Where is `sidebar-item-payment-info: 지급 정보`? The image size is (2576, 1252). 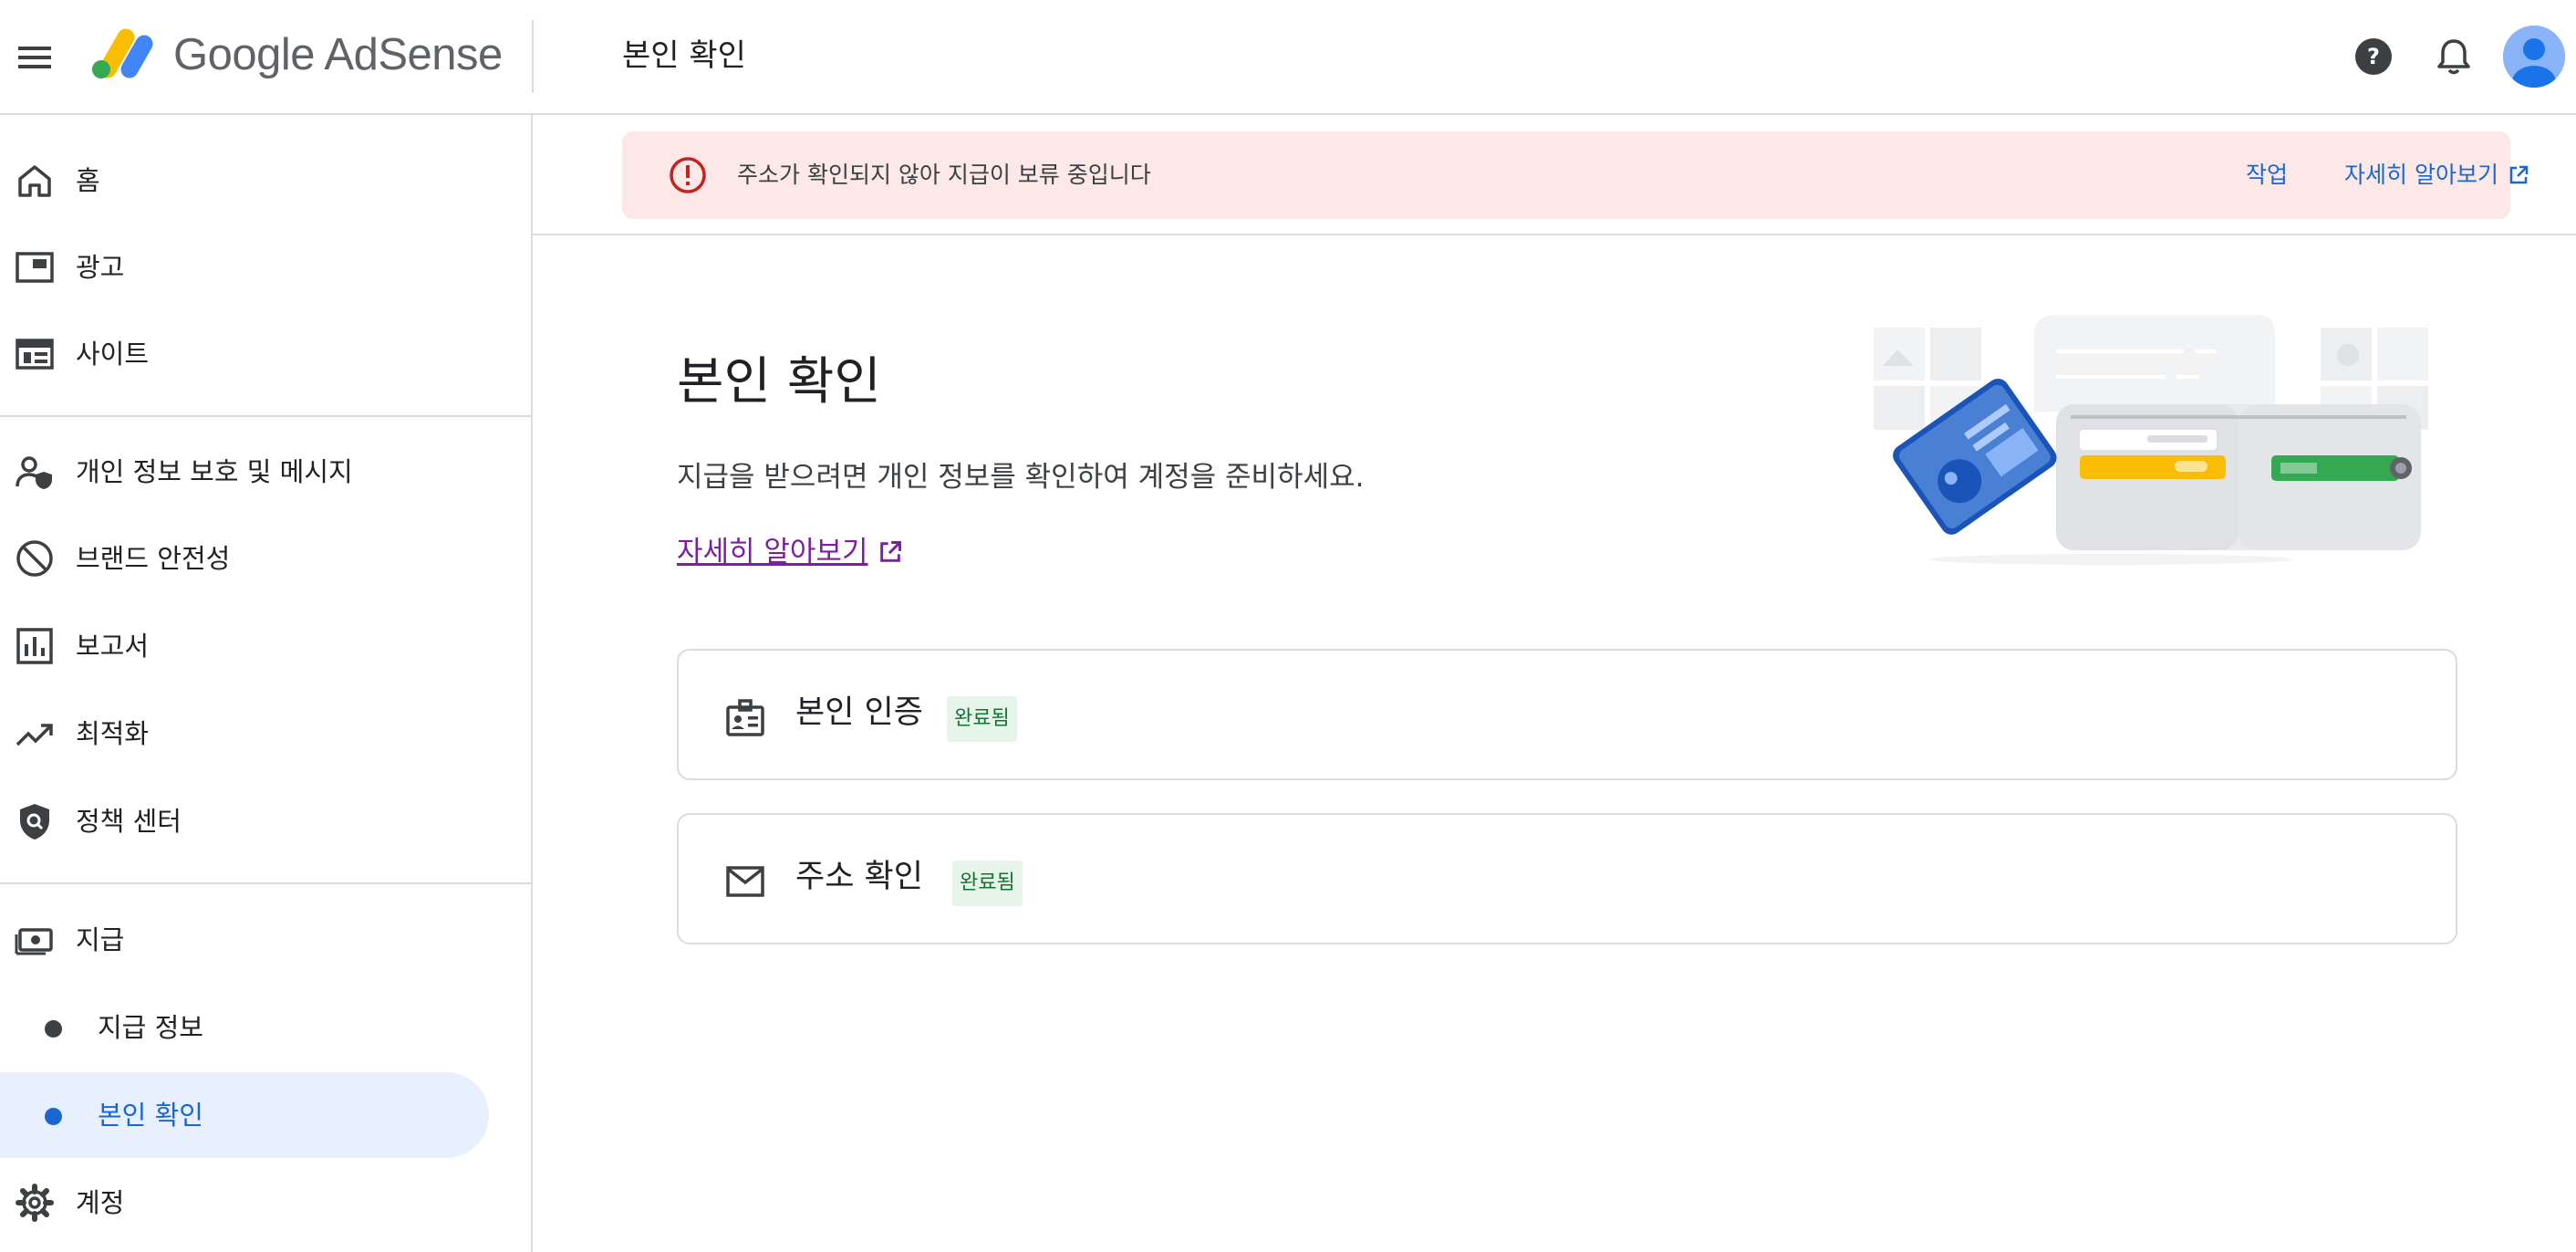 sidebar-item-payment-info: 지급 정보 is located at coordinates (245, 1027).